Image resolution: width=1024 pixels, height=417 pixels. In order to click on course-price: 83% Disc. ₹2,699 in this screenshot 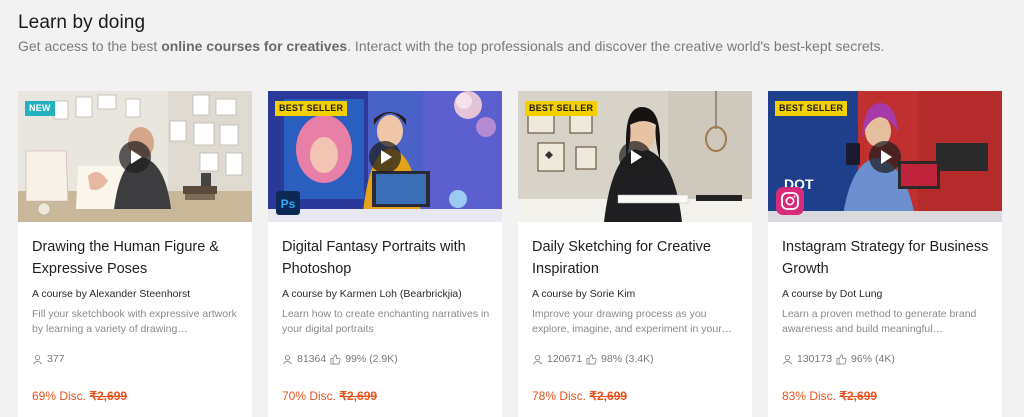, I will do `click(829, 396)`.